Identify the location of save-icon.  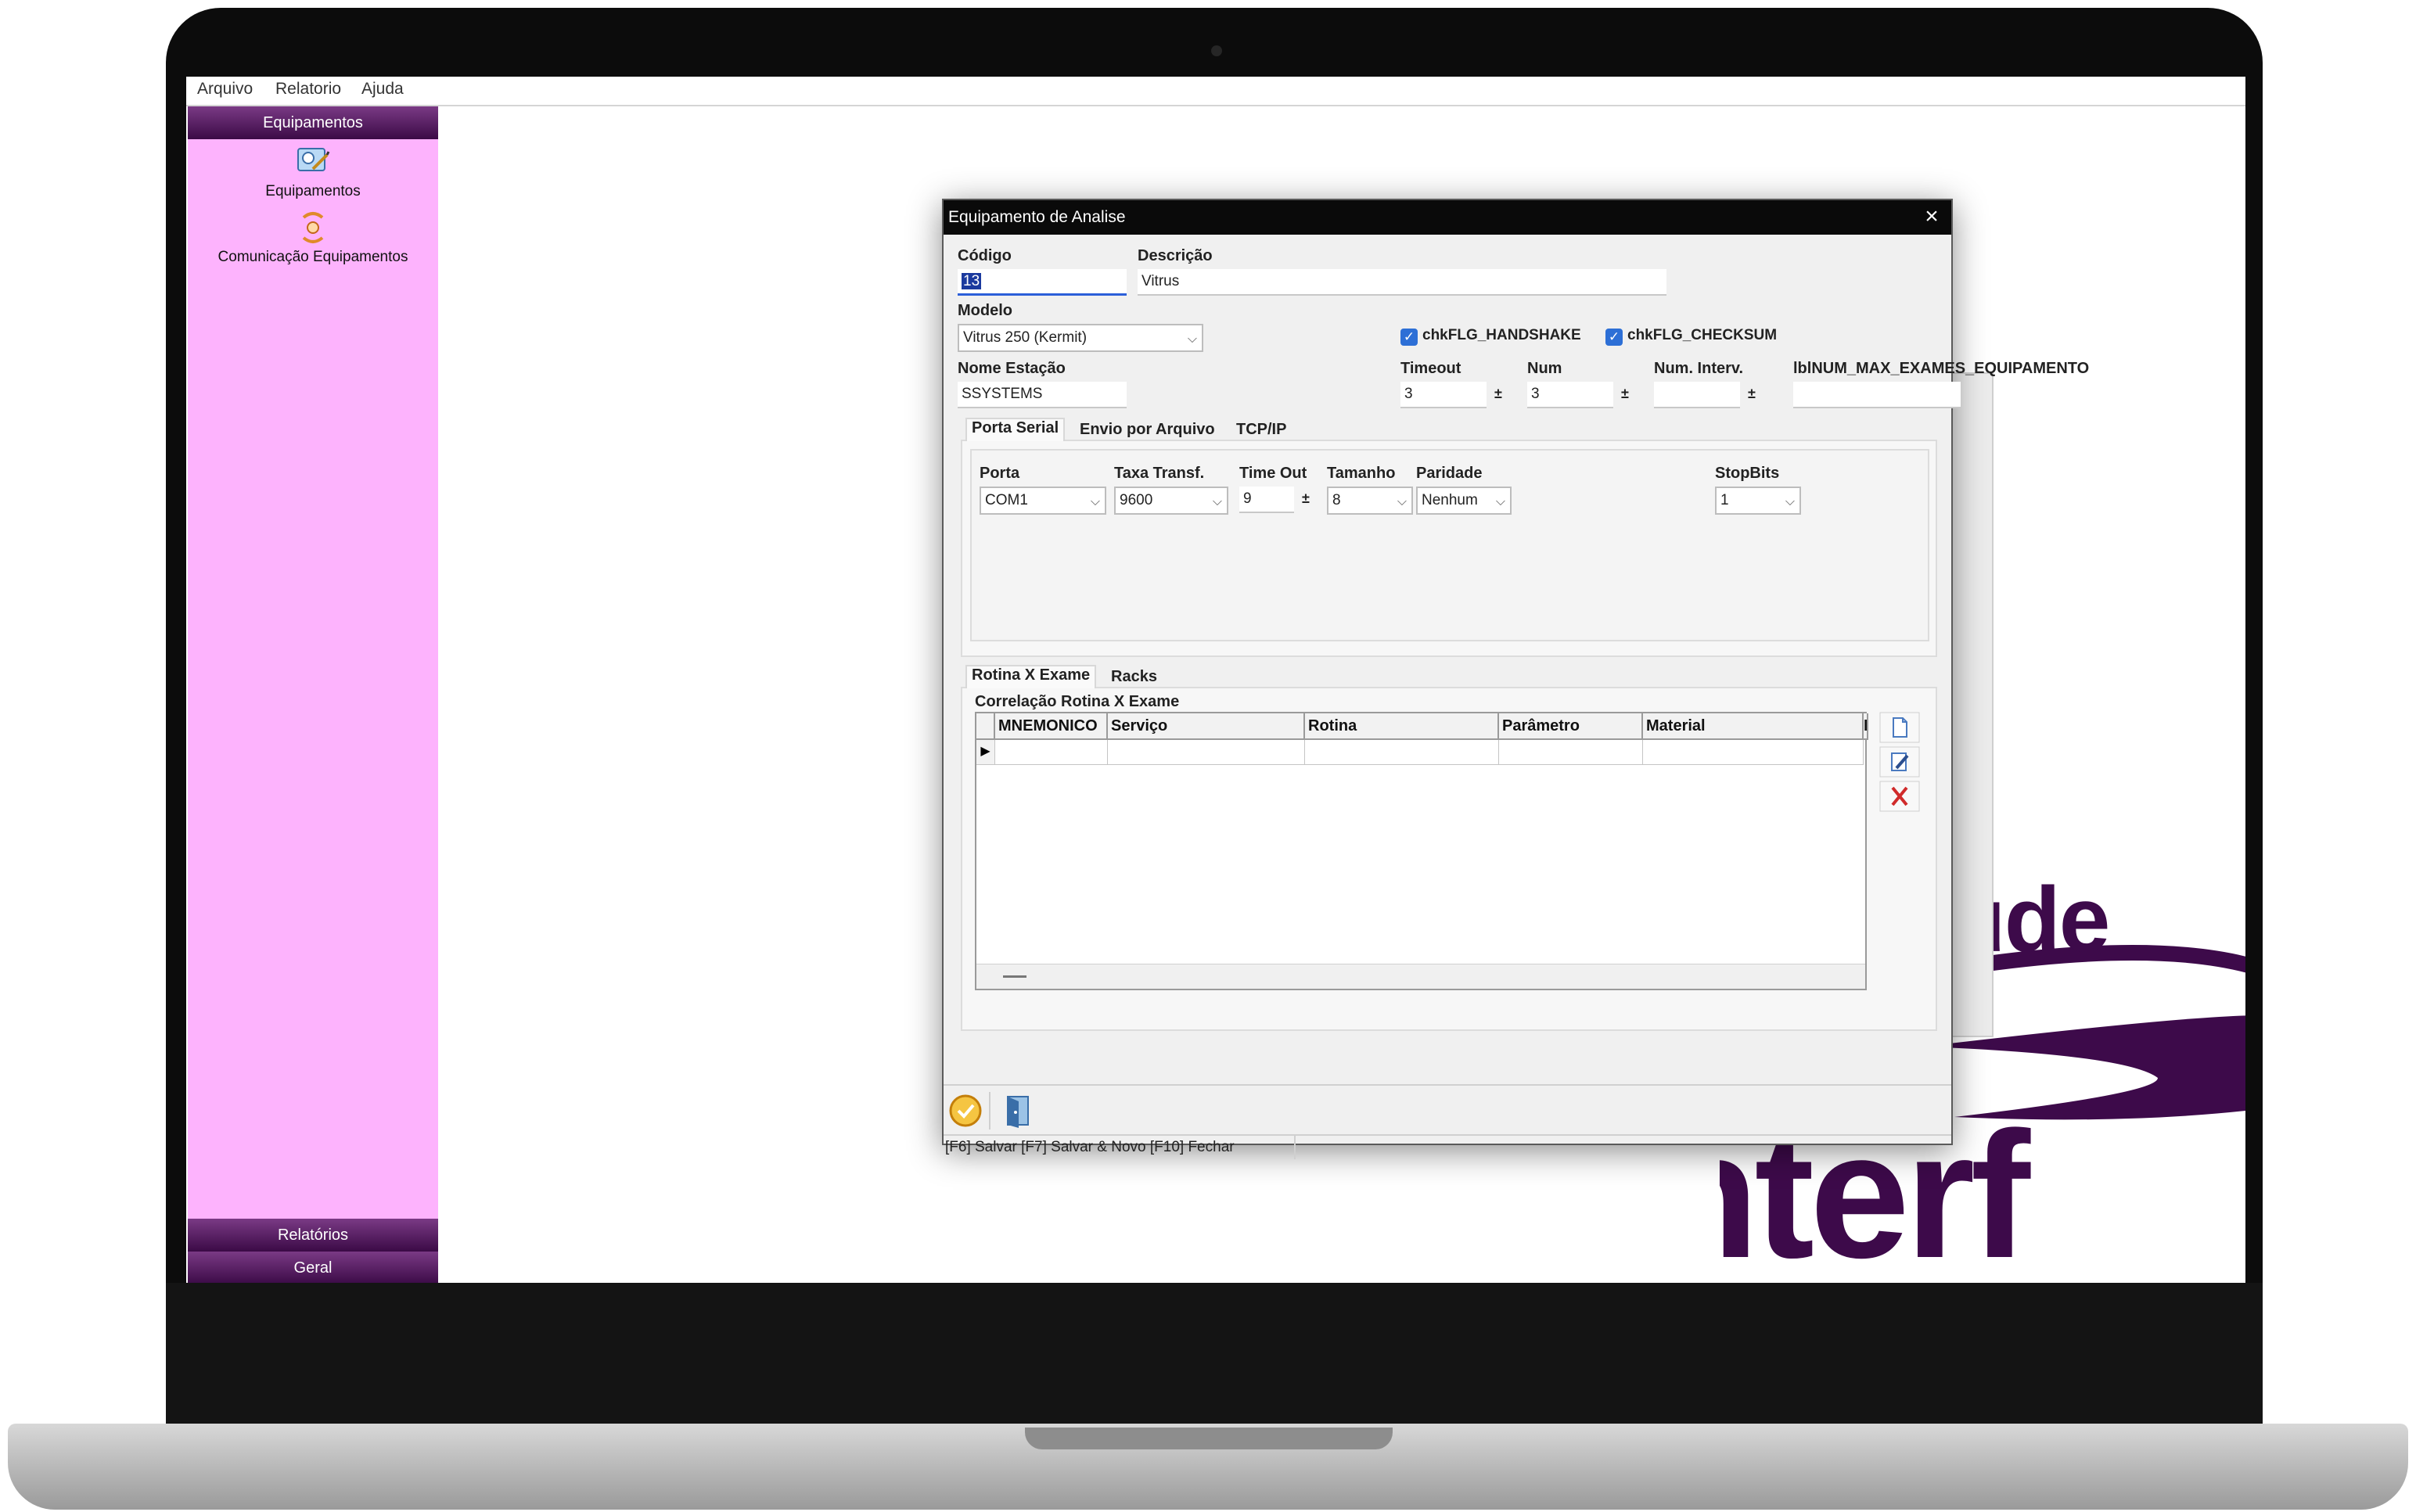
(966, 1111).